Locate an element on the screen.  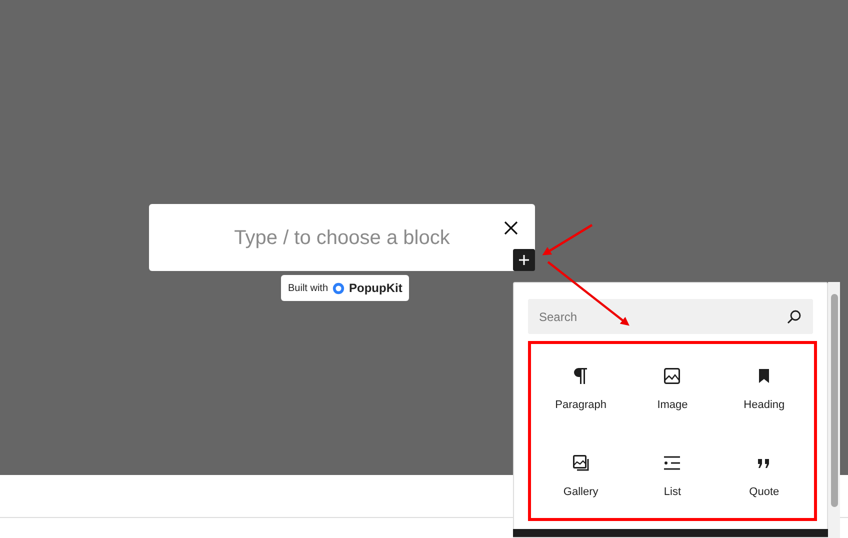
add-block-button is located at coordinates (524, 260).